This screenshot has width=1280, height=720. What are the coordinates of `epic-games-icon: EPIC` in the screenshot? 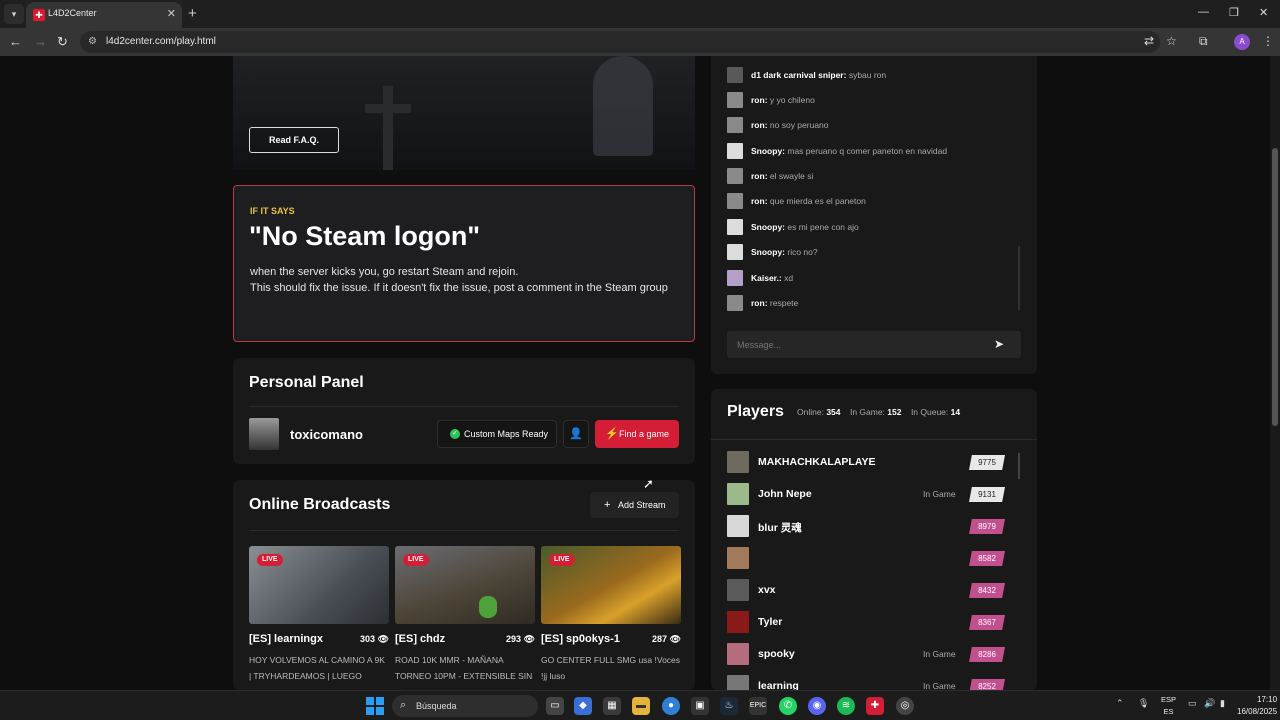 It's located at (758, 706).